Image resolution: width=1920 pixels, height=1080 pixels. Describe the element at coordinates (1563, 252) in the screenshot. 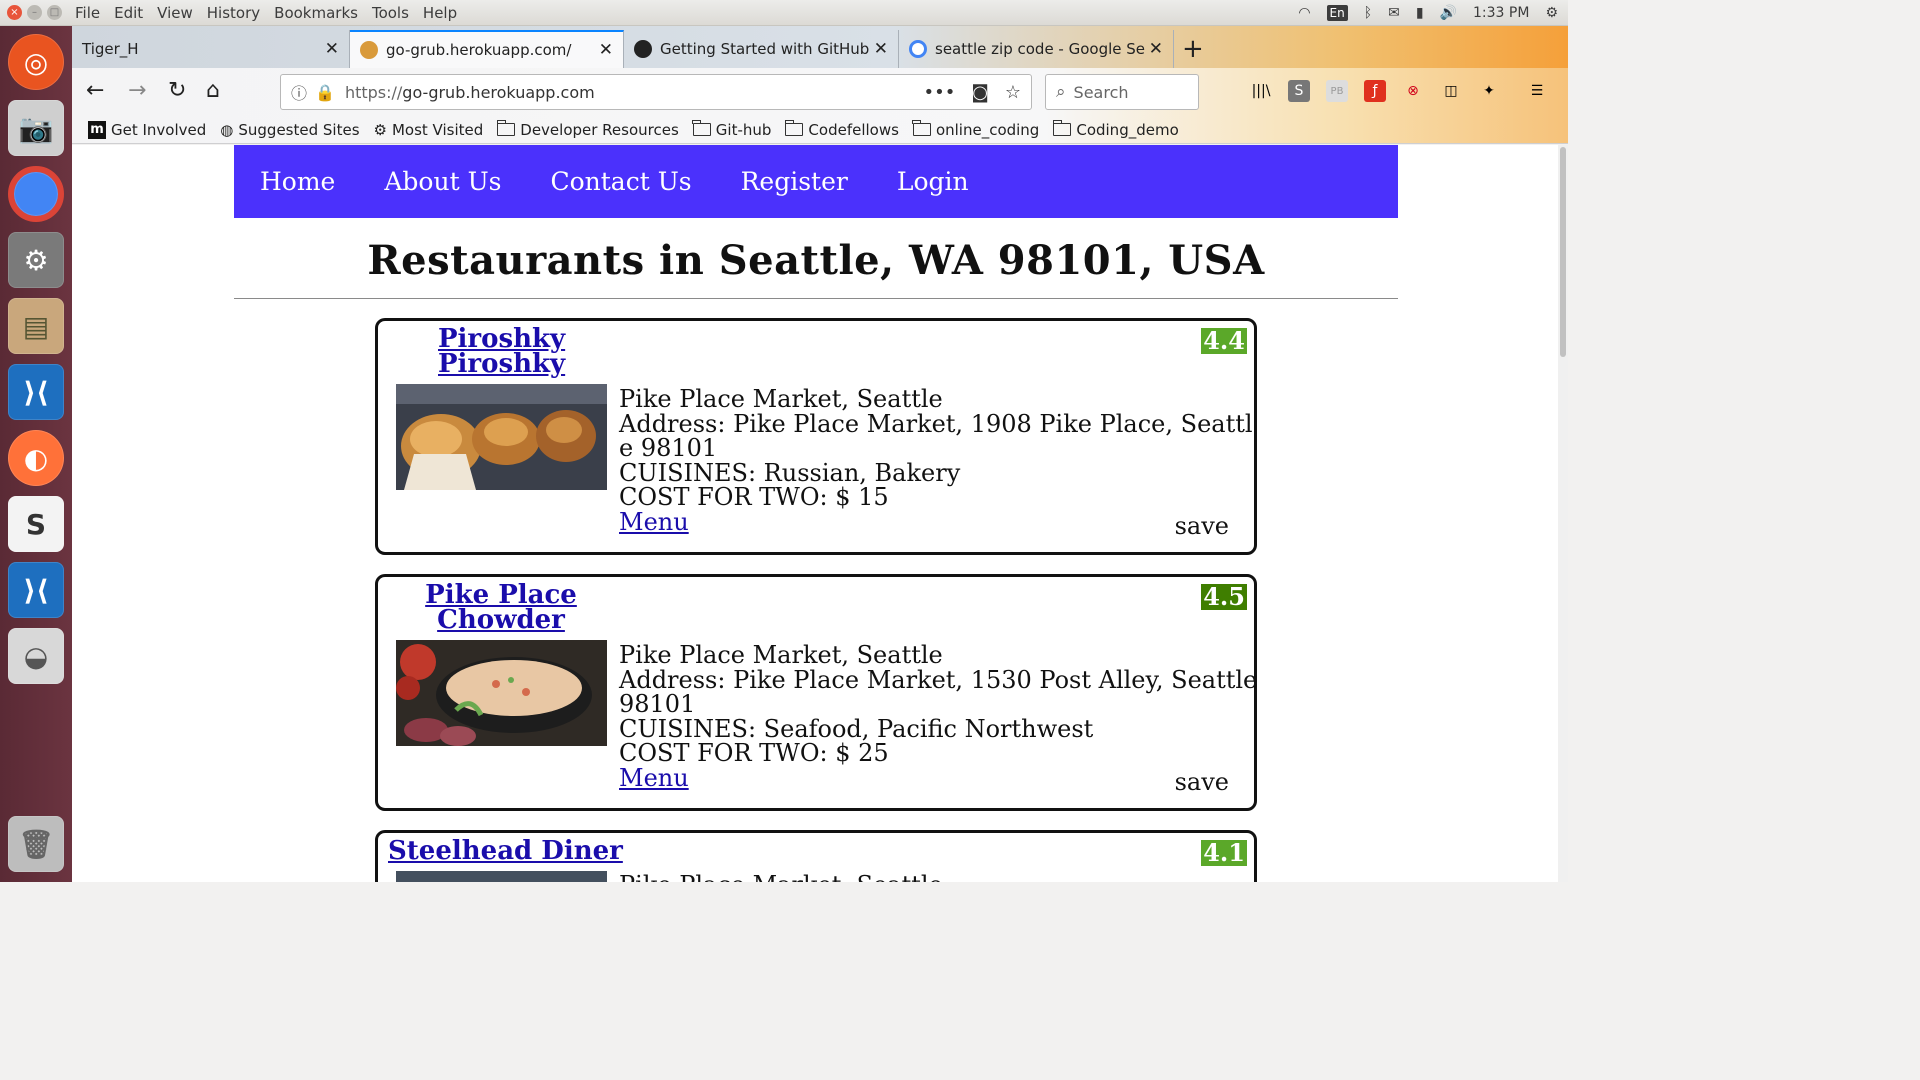

I see `scrollbar-thumb` at that location.